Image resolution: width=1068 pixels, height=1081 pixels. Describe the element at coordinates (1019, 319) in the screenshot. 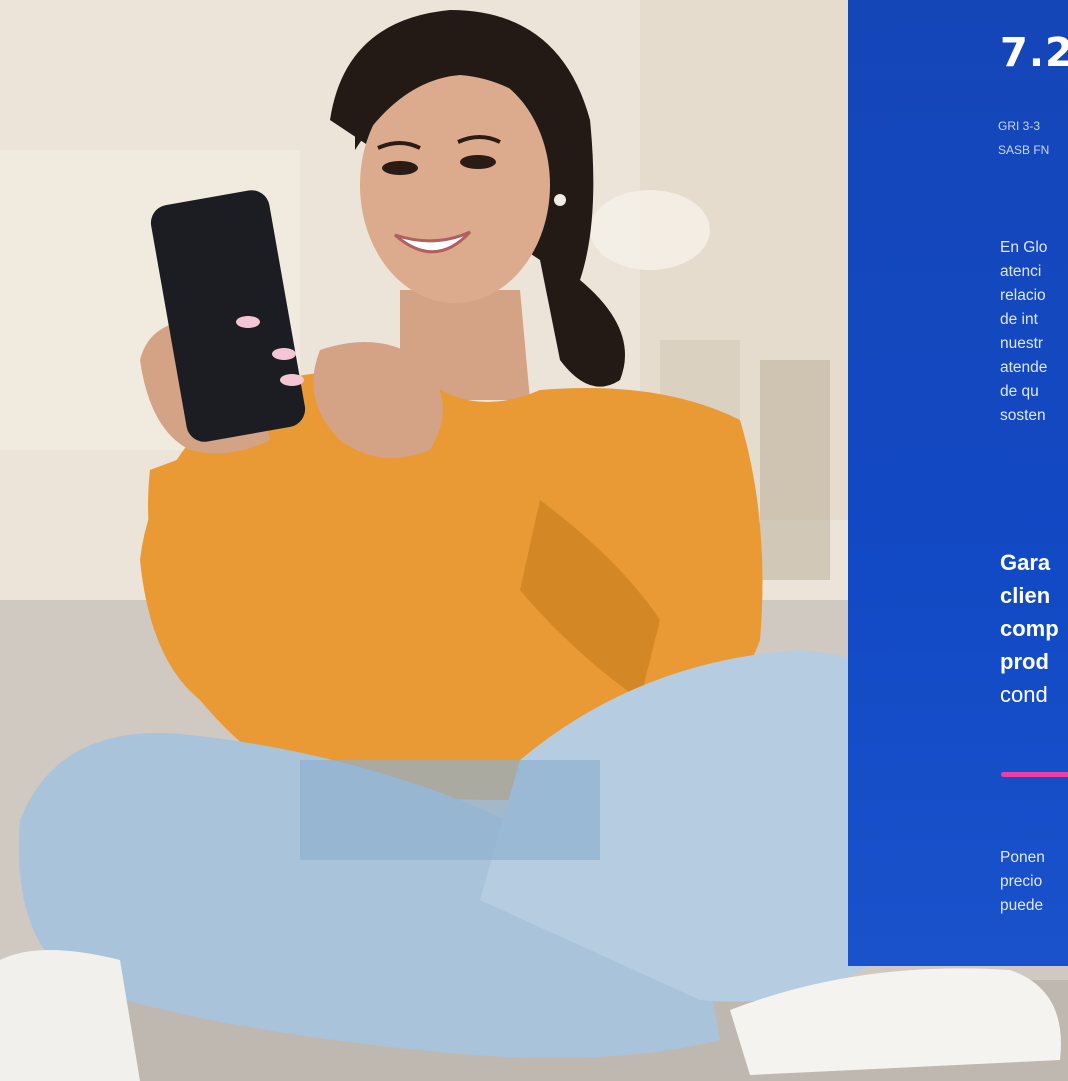

I see `intro-line: de int` at that location.